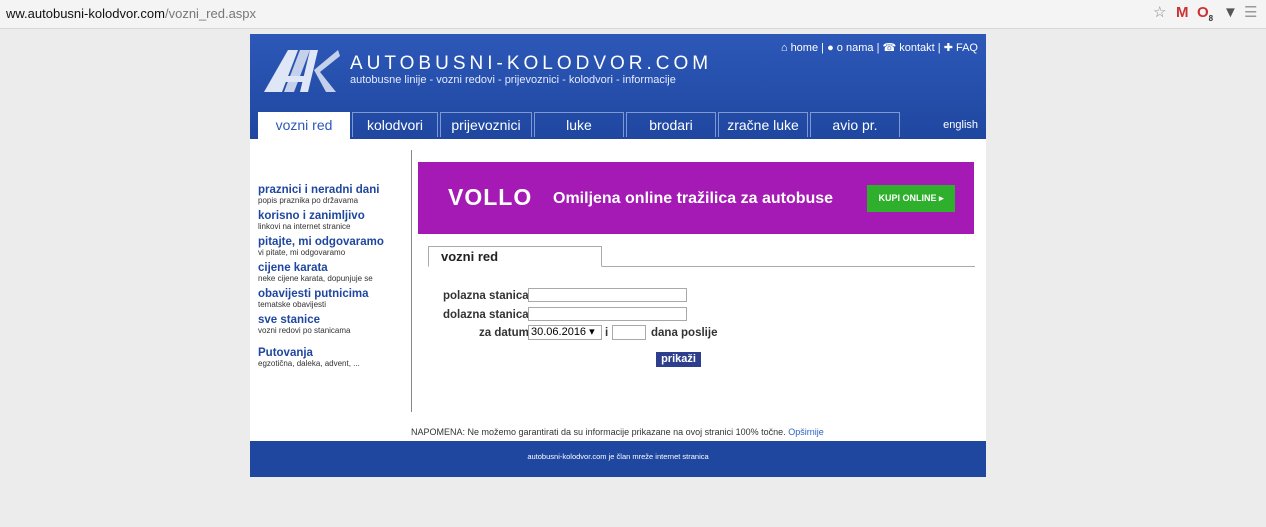 This screenshot has height=527, width=1266. What do you see at coordinates (333, 242) in the screenshot?
I see `sidebar-item-title: pitajte, mi odgovaramo` at bounding box center [333, 242].